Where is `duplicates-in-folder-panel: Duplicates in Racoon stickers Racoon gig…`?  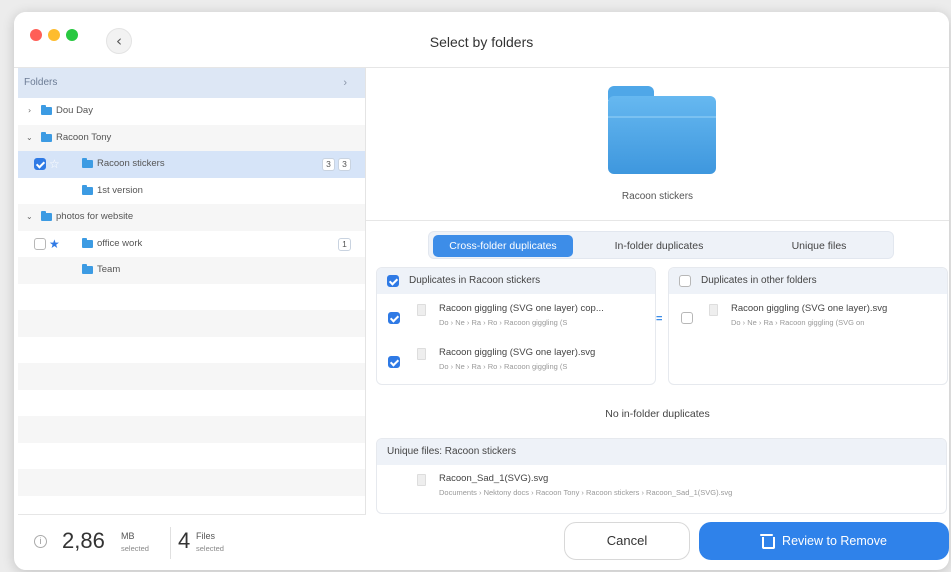
duplicates-in-folder-panel: Duplicates in Racoon stickers Racoon gig… is located at coordinates (516, 326).